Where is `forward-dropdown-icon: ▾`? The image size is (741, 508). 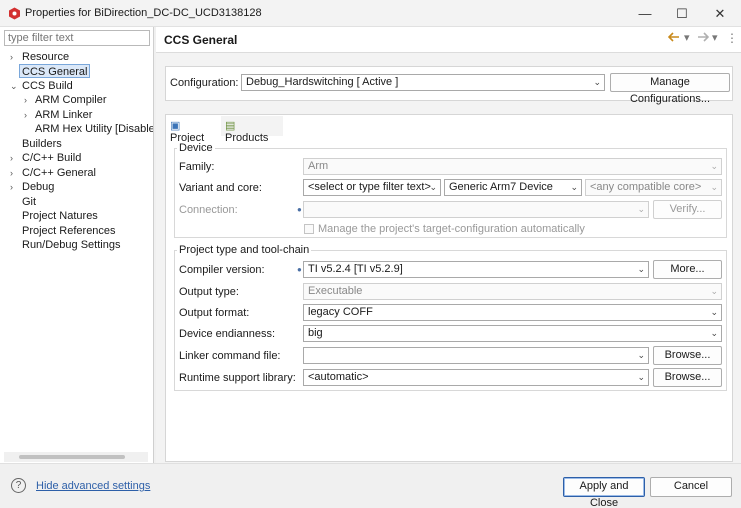
forward-dropdown-icon: ▾ is located at coordinates (715, 37).